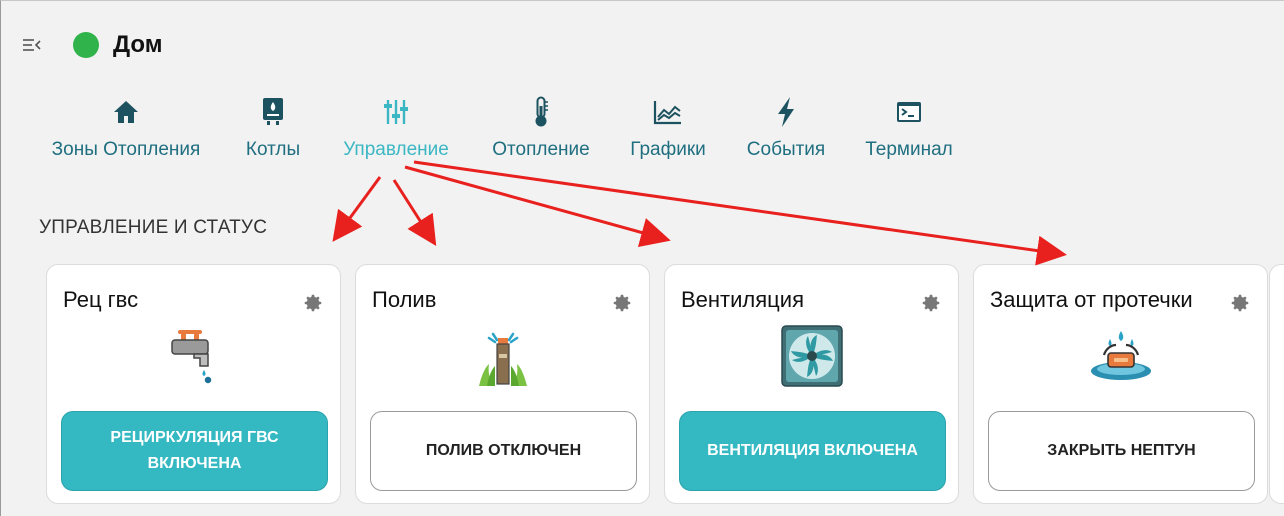 This screenshot has width=1284, height=516. What do you see at coordinates (194, 451) in the screenshot?
I see `dhw-recirculation-toggle-button: РЕЦИРКУЛЯЦИЯ ГВС ВКЛЮЧЕНА` at bounding box center [194, 451].